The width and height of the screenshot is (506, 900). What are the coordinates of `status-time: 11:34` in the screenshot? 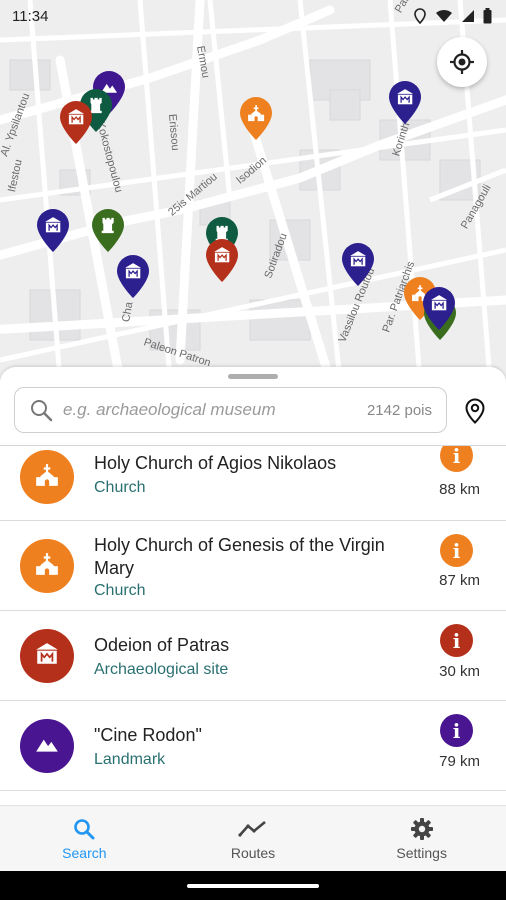 It's located at (30, 16).